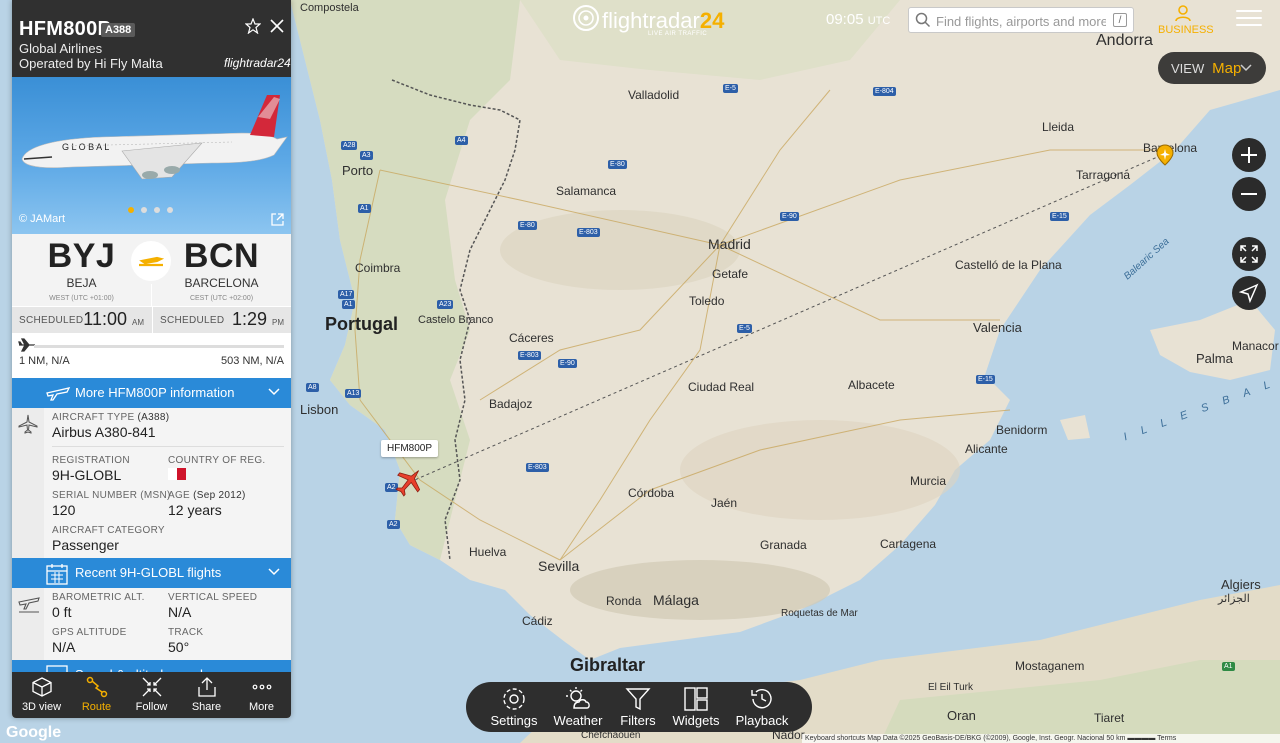 The image size is (1280, 743). I want to click on my-location-button, so click(1249, 293).